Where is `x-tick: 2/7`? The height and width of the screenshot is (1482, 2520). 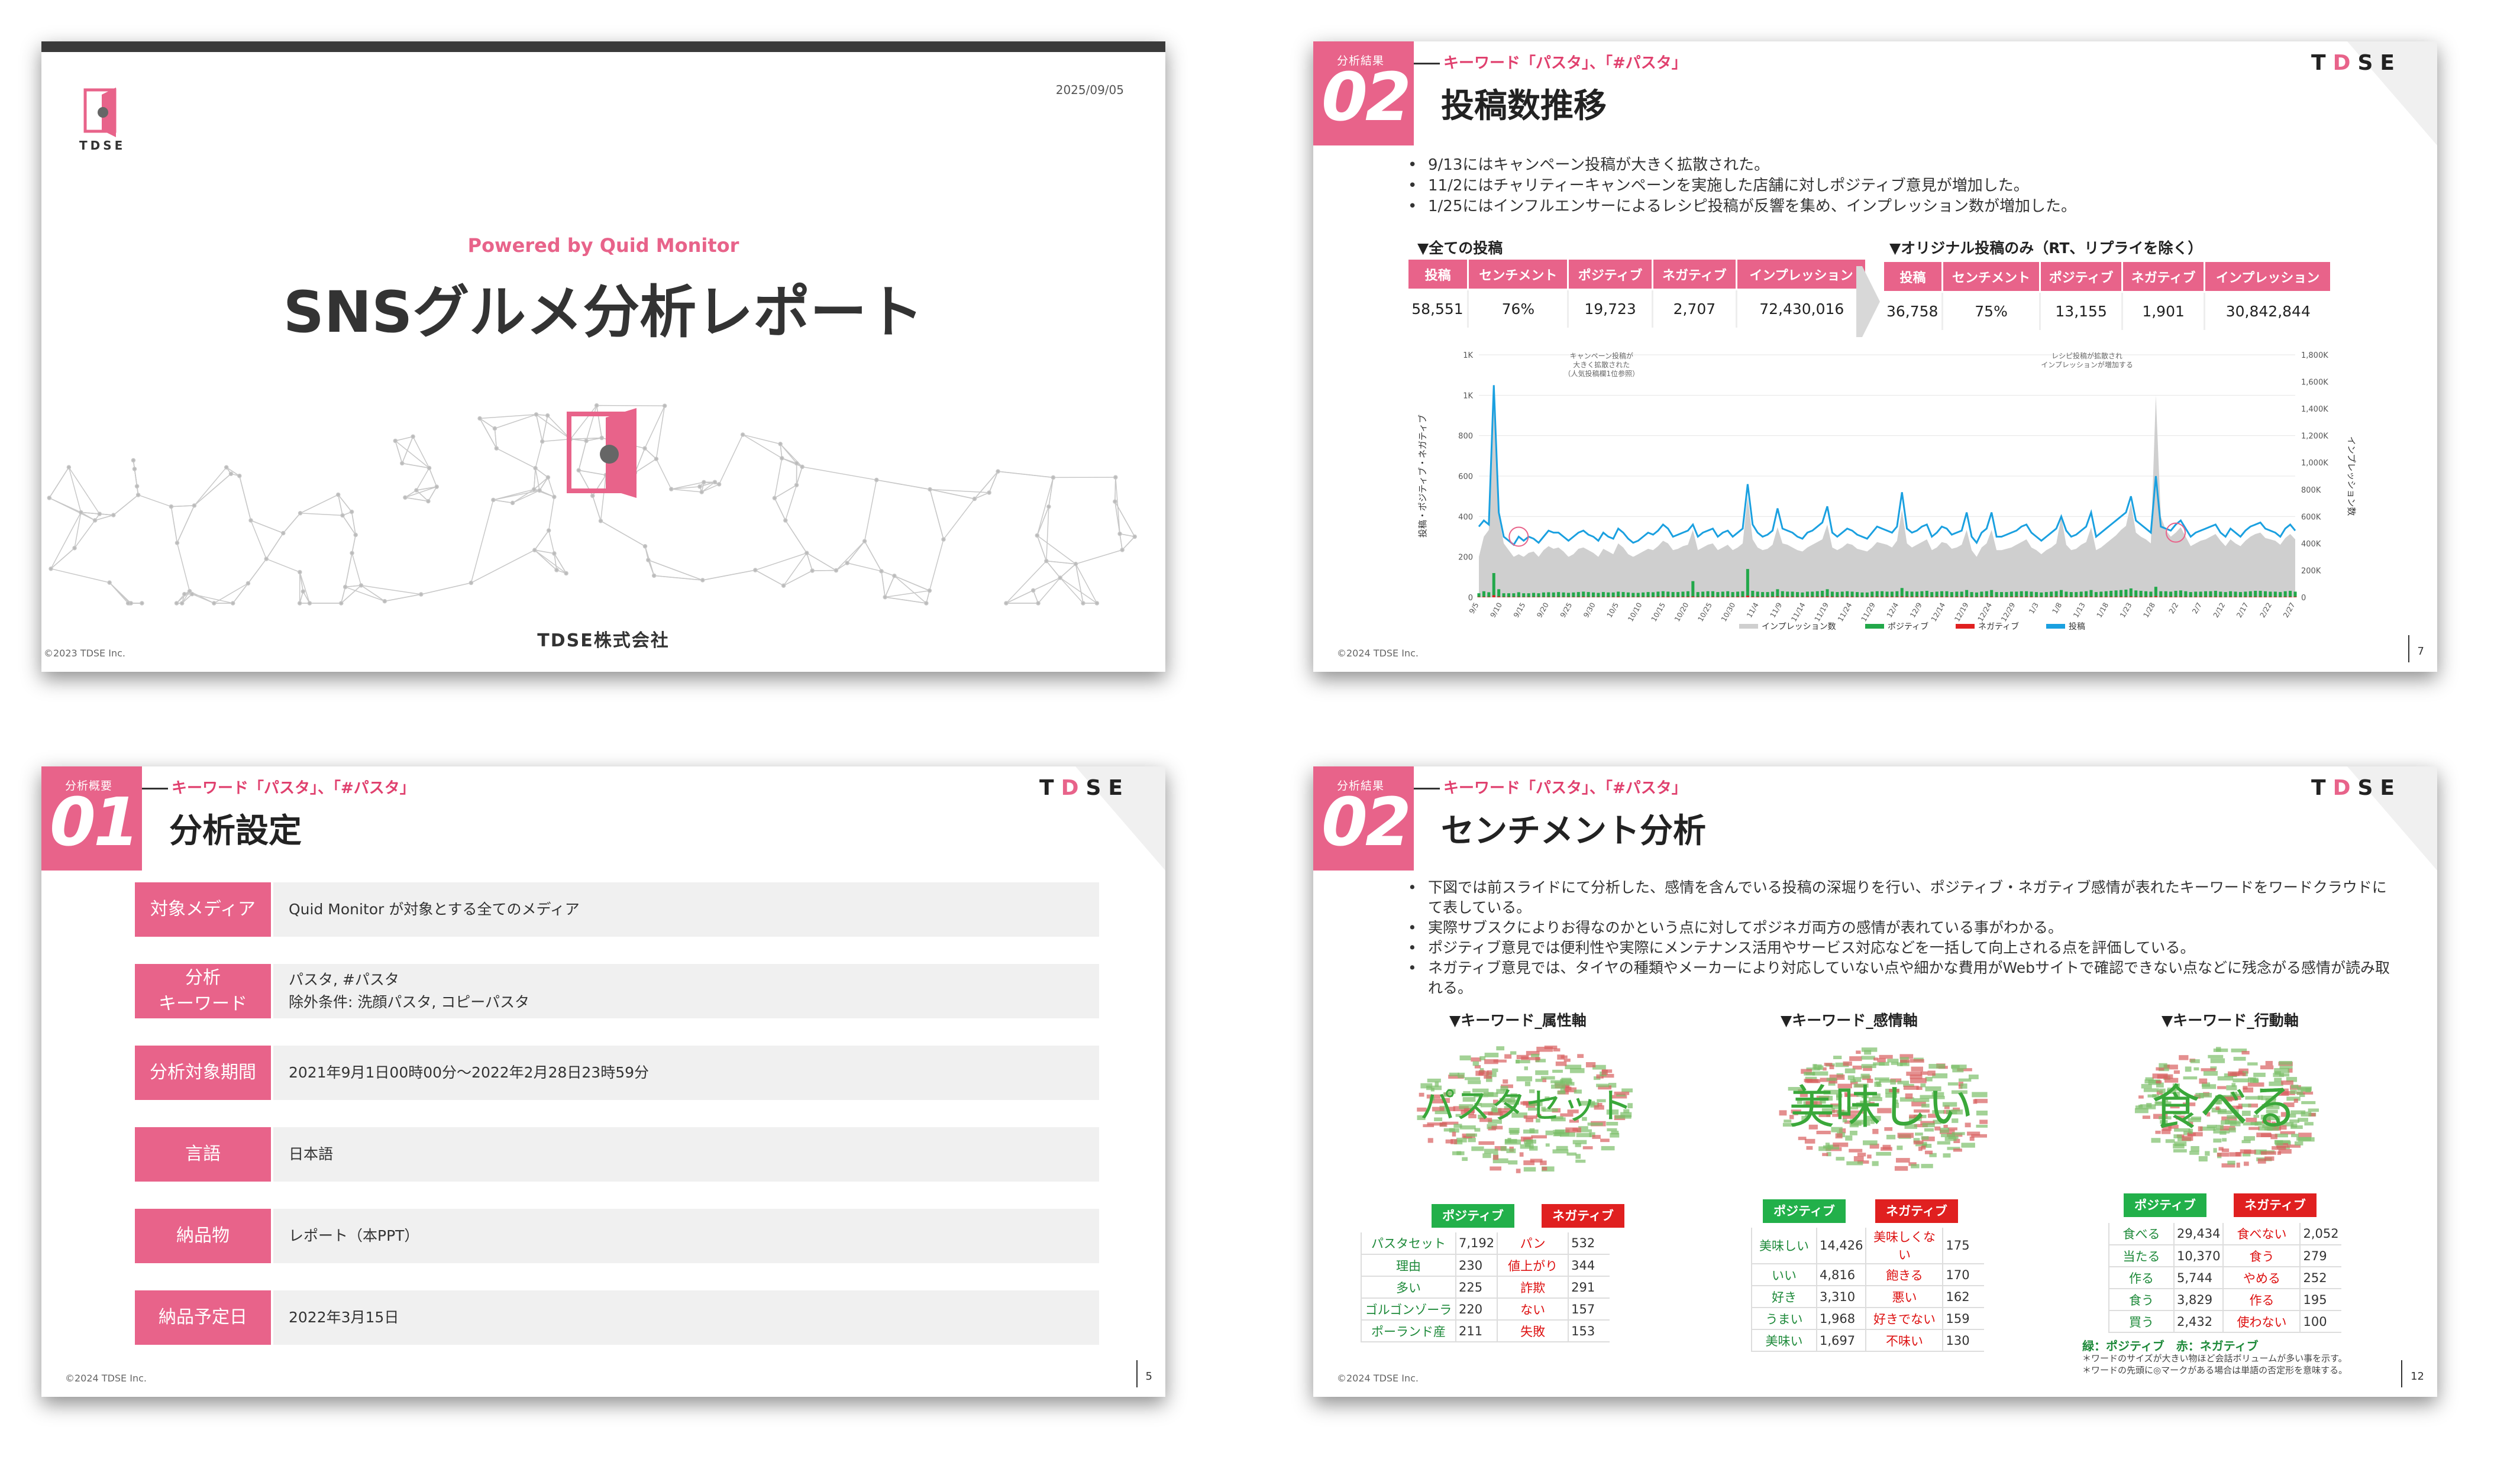 x-tick: 2/7 is located at coordinates (2197, 609).